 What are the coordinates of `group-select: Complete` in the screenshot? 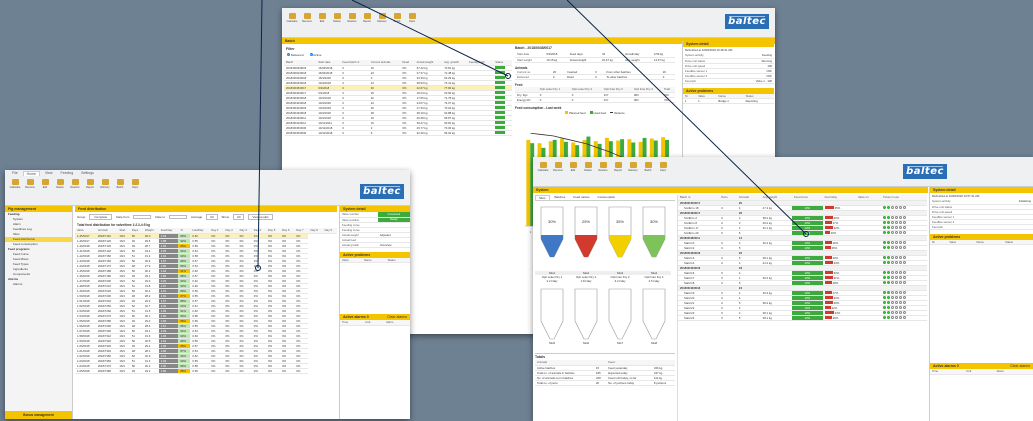 It's located at (101, 217).